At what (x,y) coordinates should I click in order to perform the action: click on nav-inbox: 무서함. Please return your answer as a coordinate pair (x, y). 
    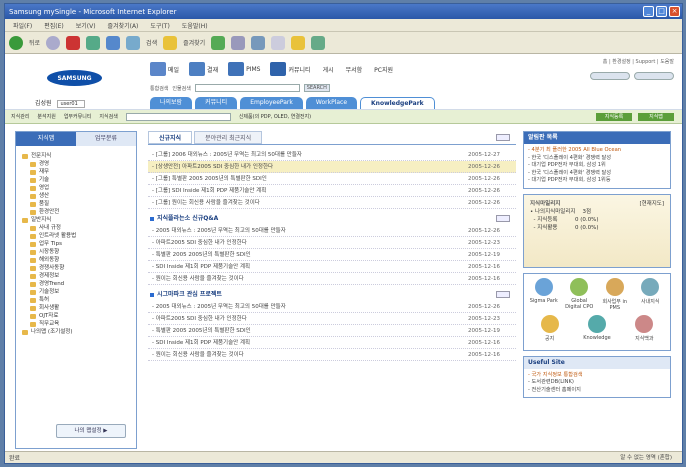
    Looking at the image, I should click on (354, 69).